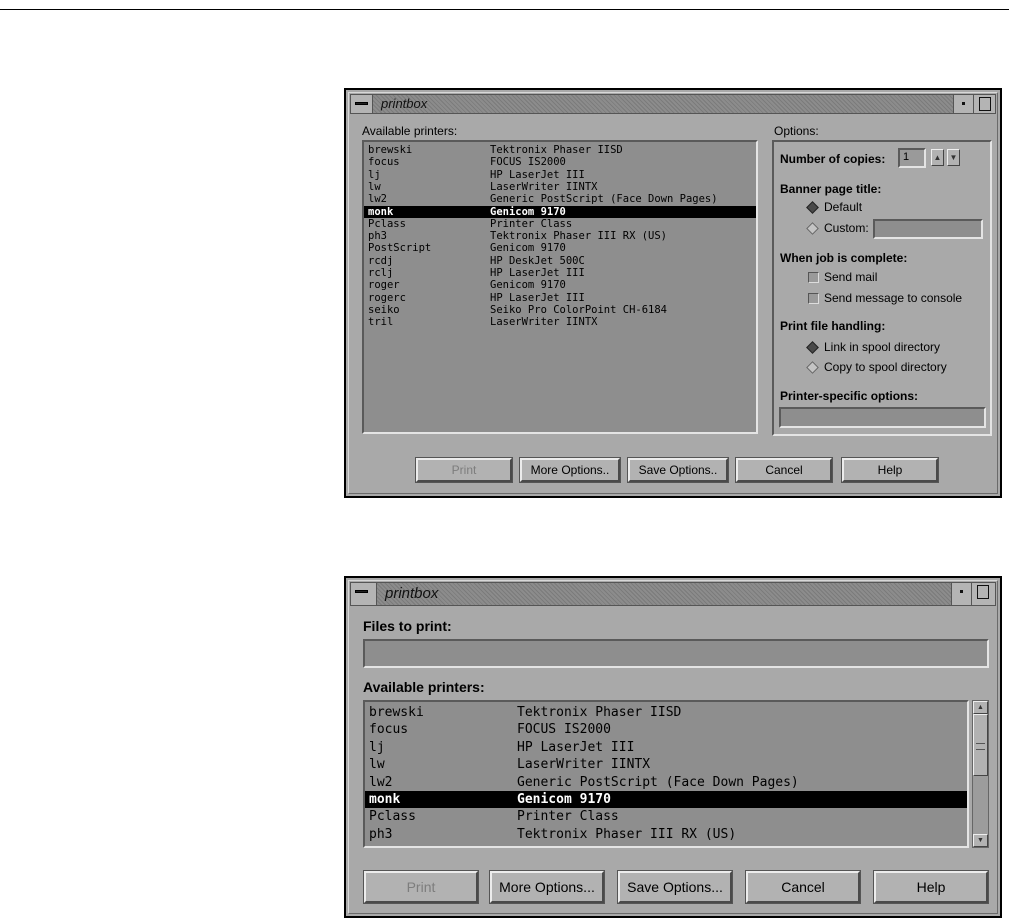  I want to click on printer-name: lw2, so click(381, 782).